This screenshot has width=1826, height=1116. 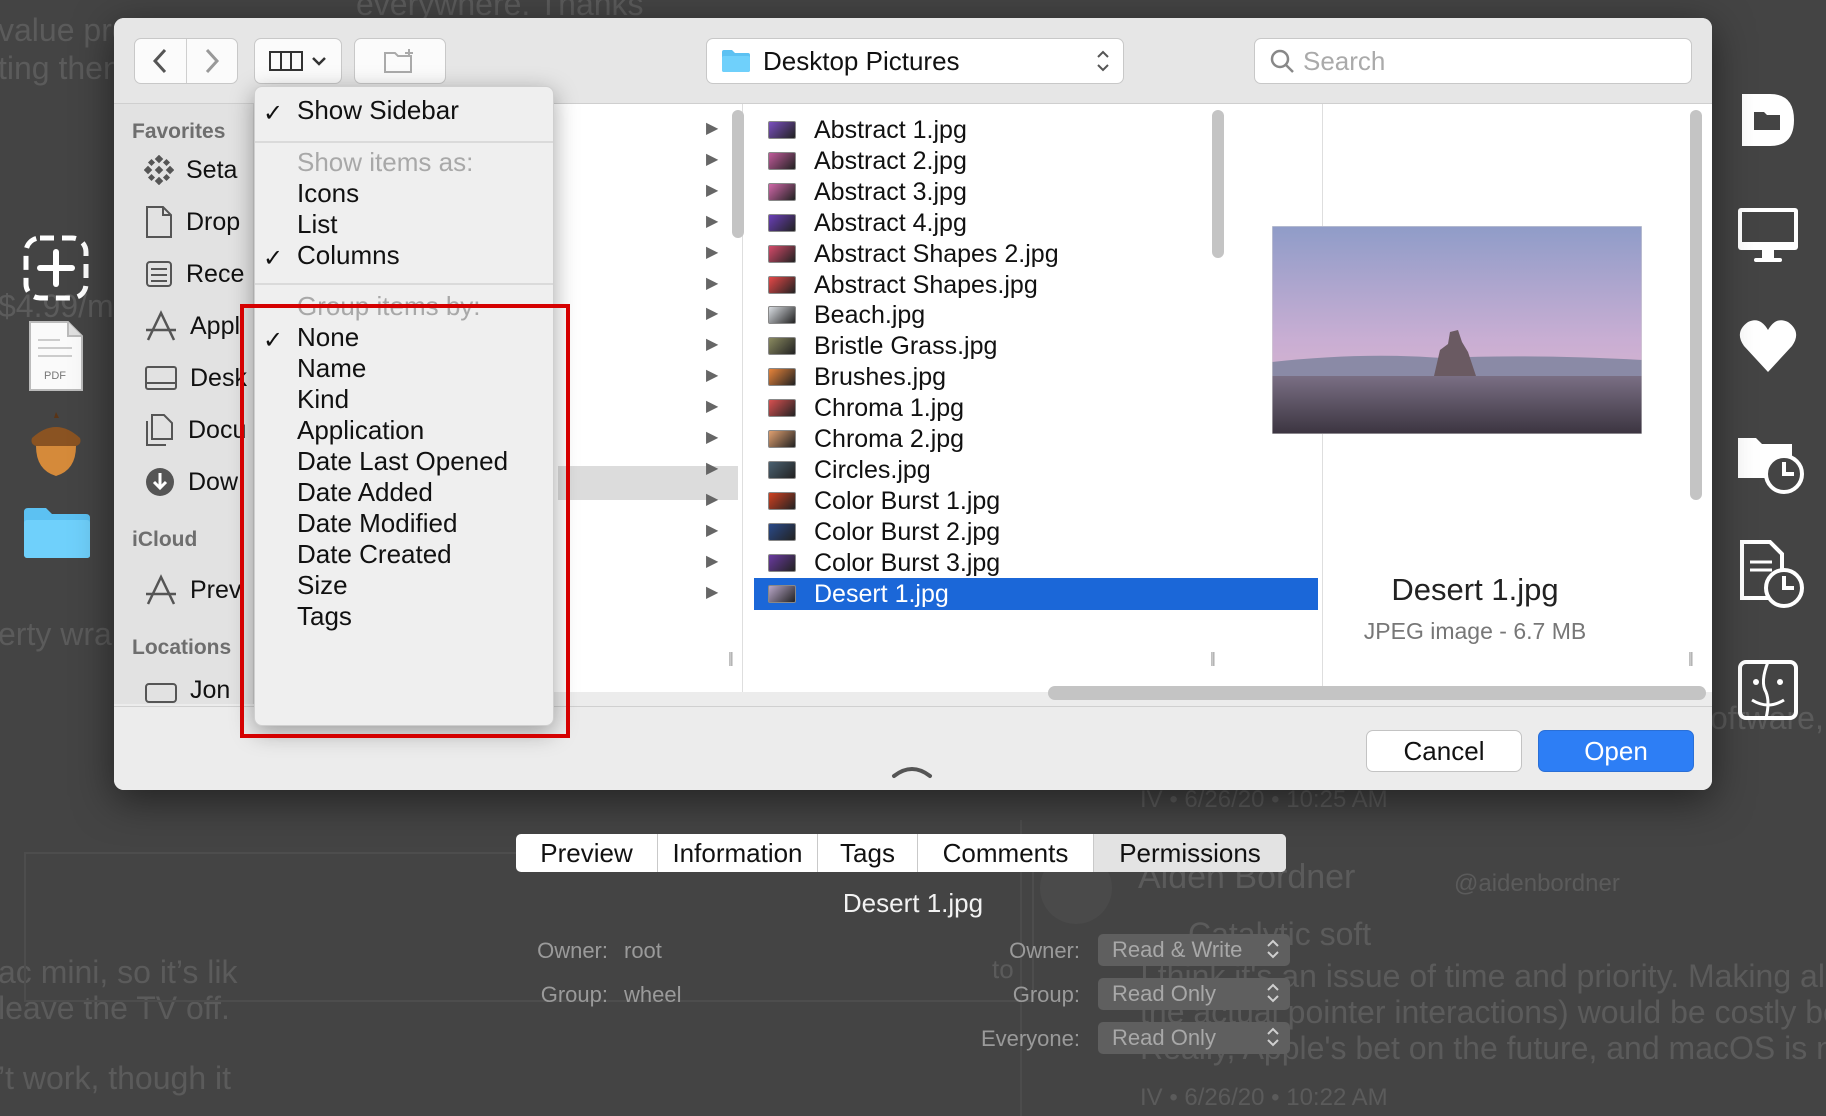 What do you see at coordinates (1036, 377) in the screenshot?
I see `file-row: Brushes.jpg` at bounding box center [1036, 377].